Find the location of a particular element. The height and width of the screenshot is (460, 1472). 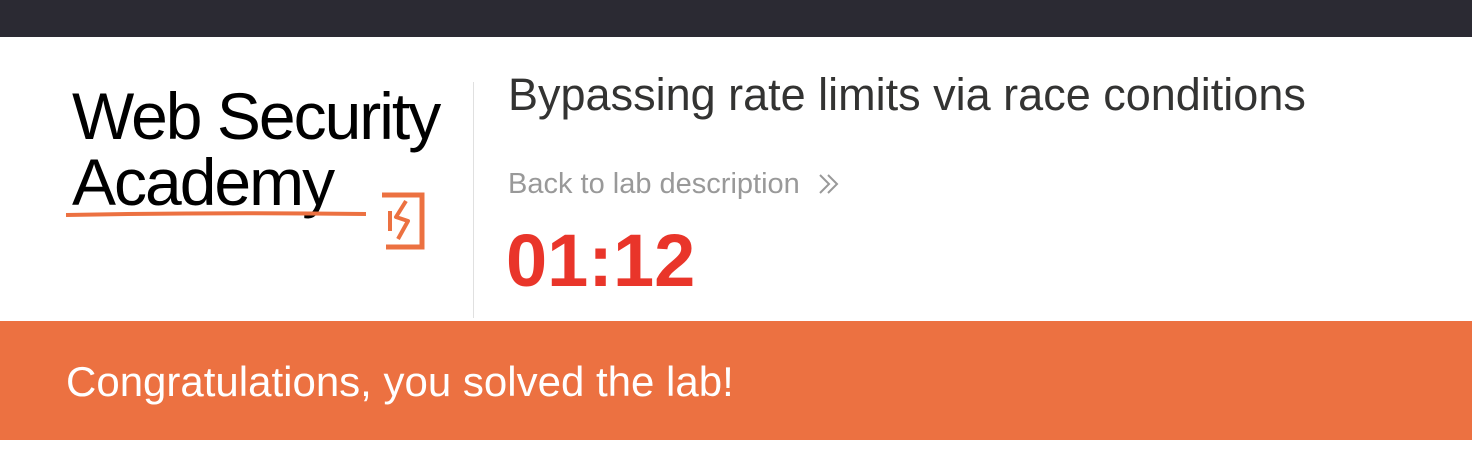

web-security-academy-logo: Web Security Academy is located at coordinates (267, 163).